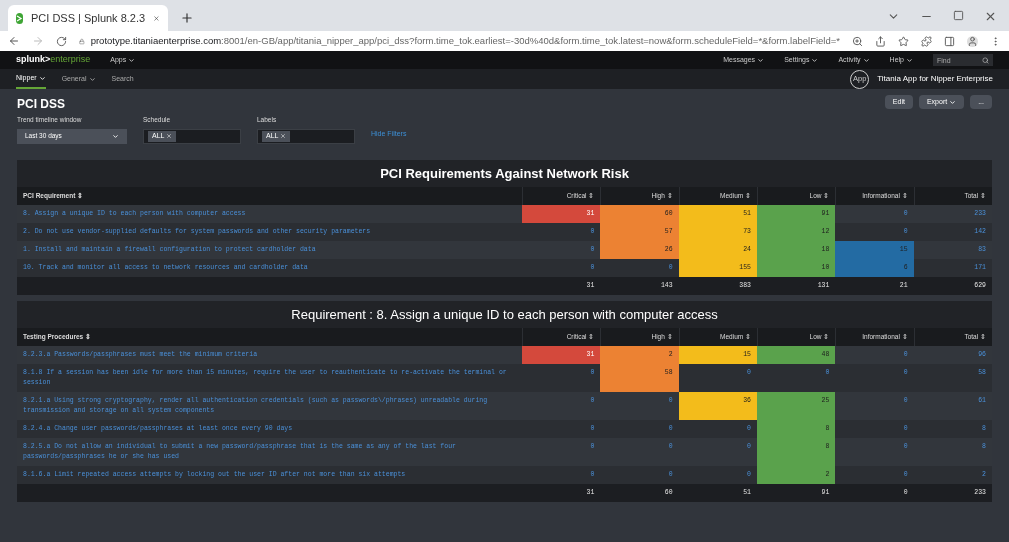 The image size is (1009, 542). Describe the element at coordinates (926, 41) in the screenshot. I see `extensions-icon` at that location.